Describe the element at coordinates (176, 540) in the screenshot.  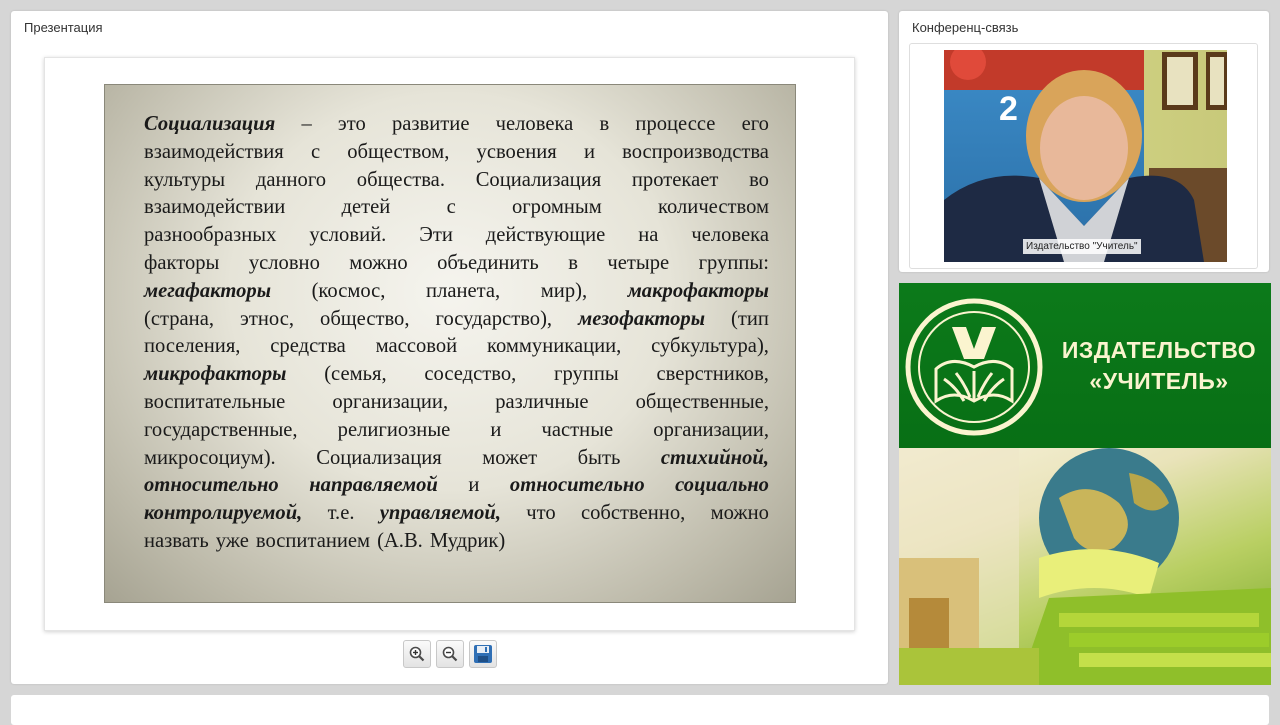
I see `slide-word: назвать` at that location.